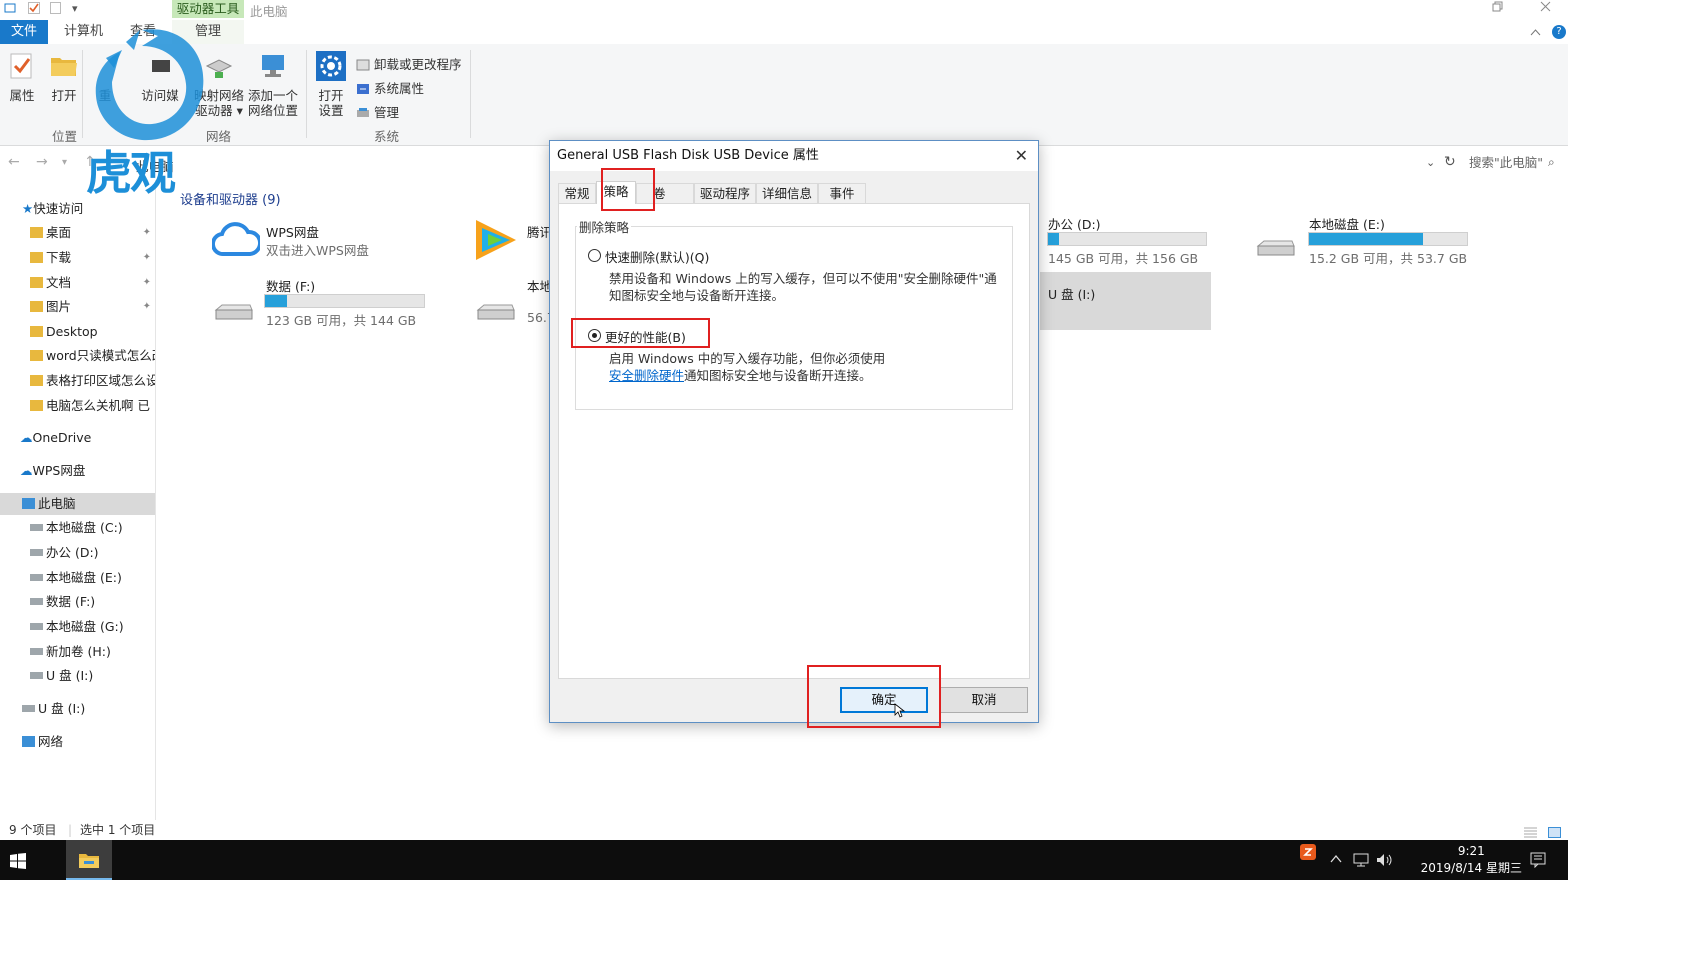 Image resolution: width=1703 pixels, height=956 pixels. I want to click on ok-button: 确定, so click(884, 700).